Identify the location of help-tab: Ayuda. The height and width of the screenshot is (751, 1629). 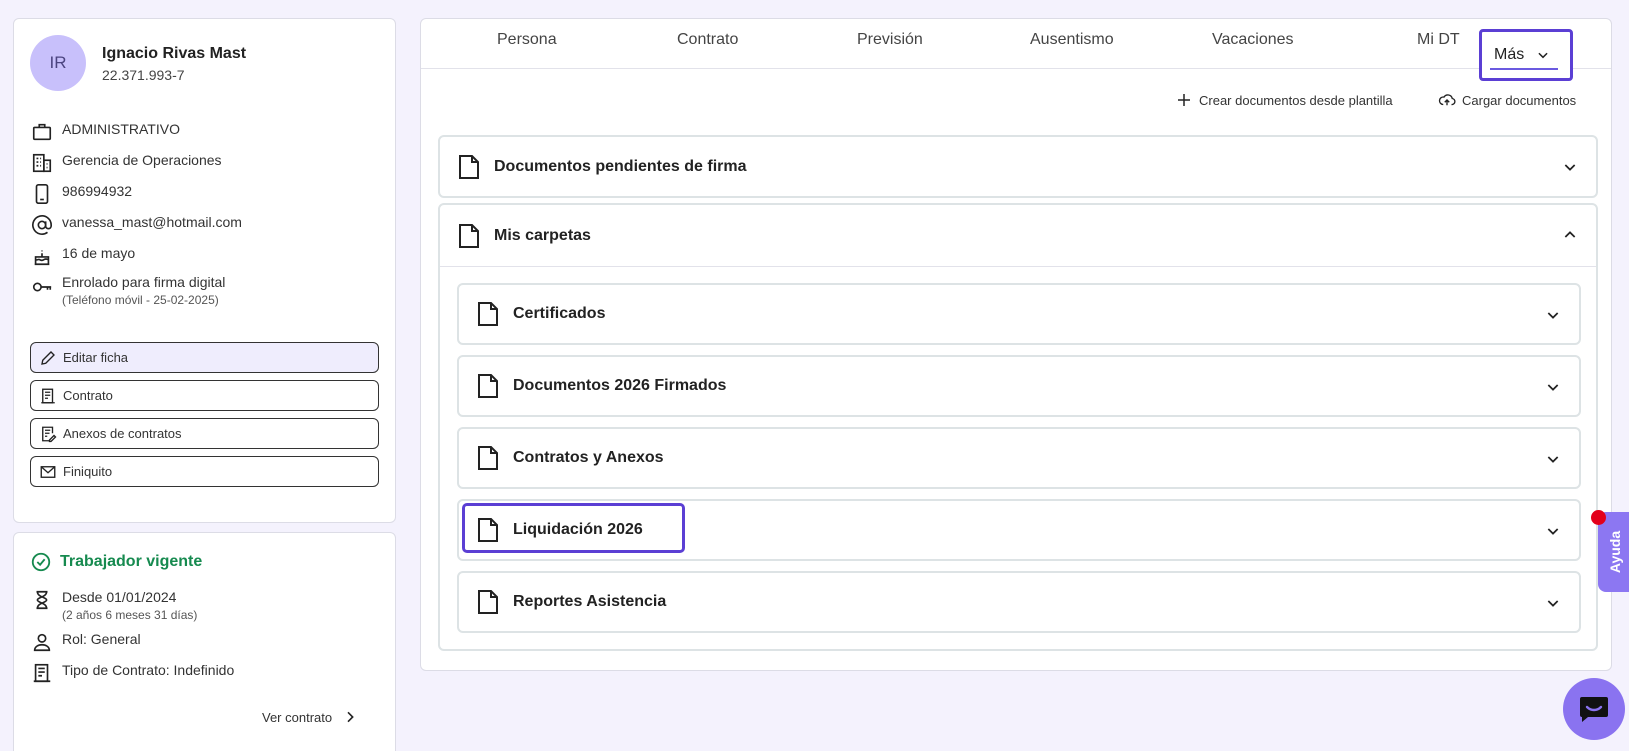
(1613, 552).